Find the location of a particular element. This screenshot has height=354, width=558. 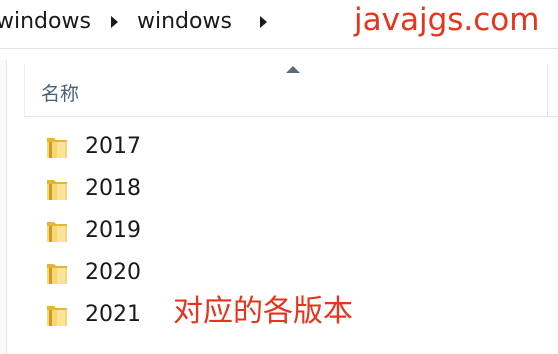

column-header-label: 名称 is located at coordinates (60, 94).